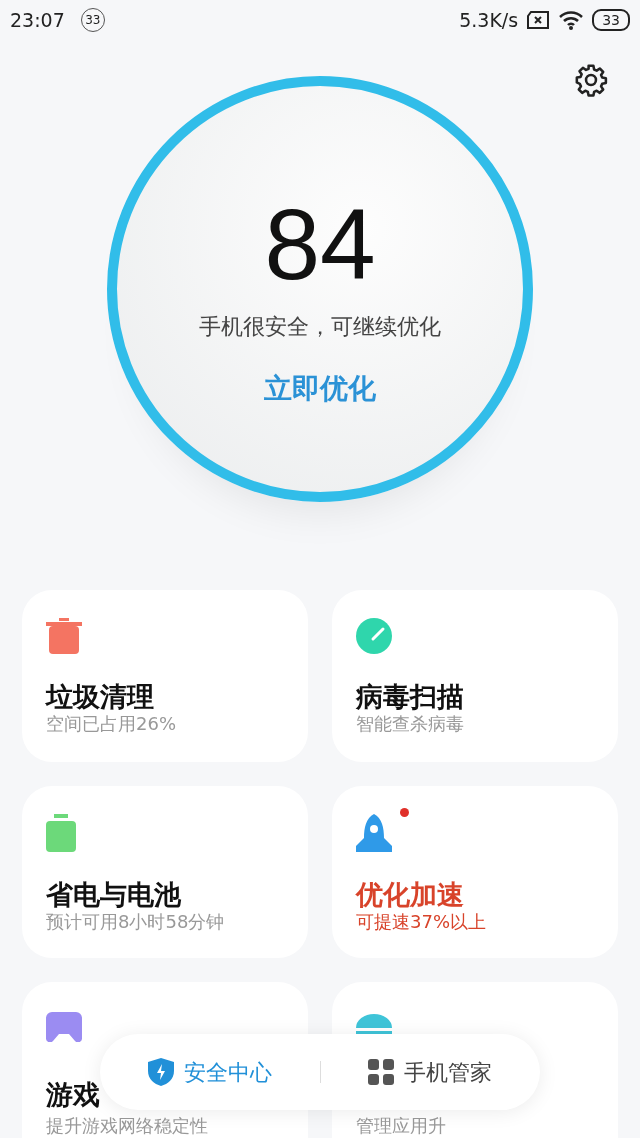 This screenshot has height=1138, width=640. Describe the element at coordinates (127, 1126) in the screenshot. I see `card-subtitle: 提升游戏网络稳定性` at that location.